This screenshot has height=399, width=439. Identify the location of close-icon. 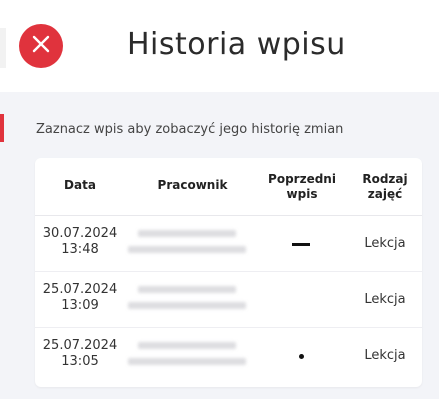
(41, 46).